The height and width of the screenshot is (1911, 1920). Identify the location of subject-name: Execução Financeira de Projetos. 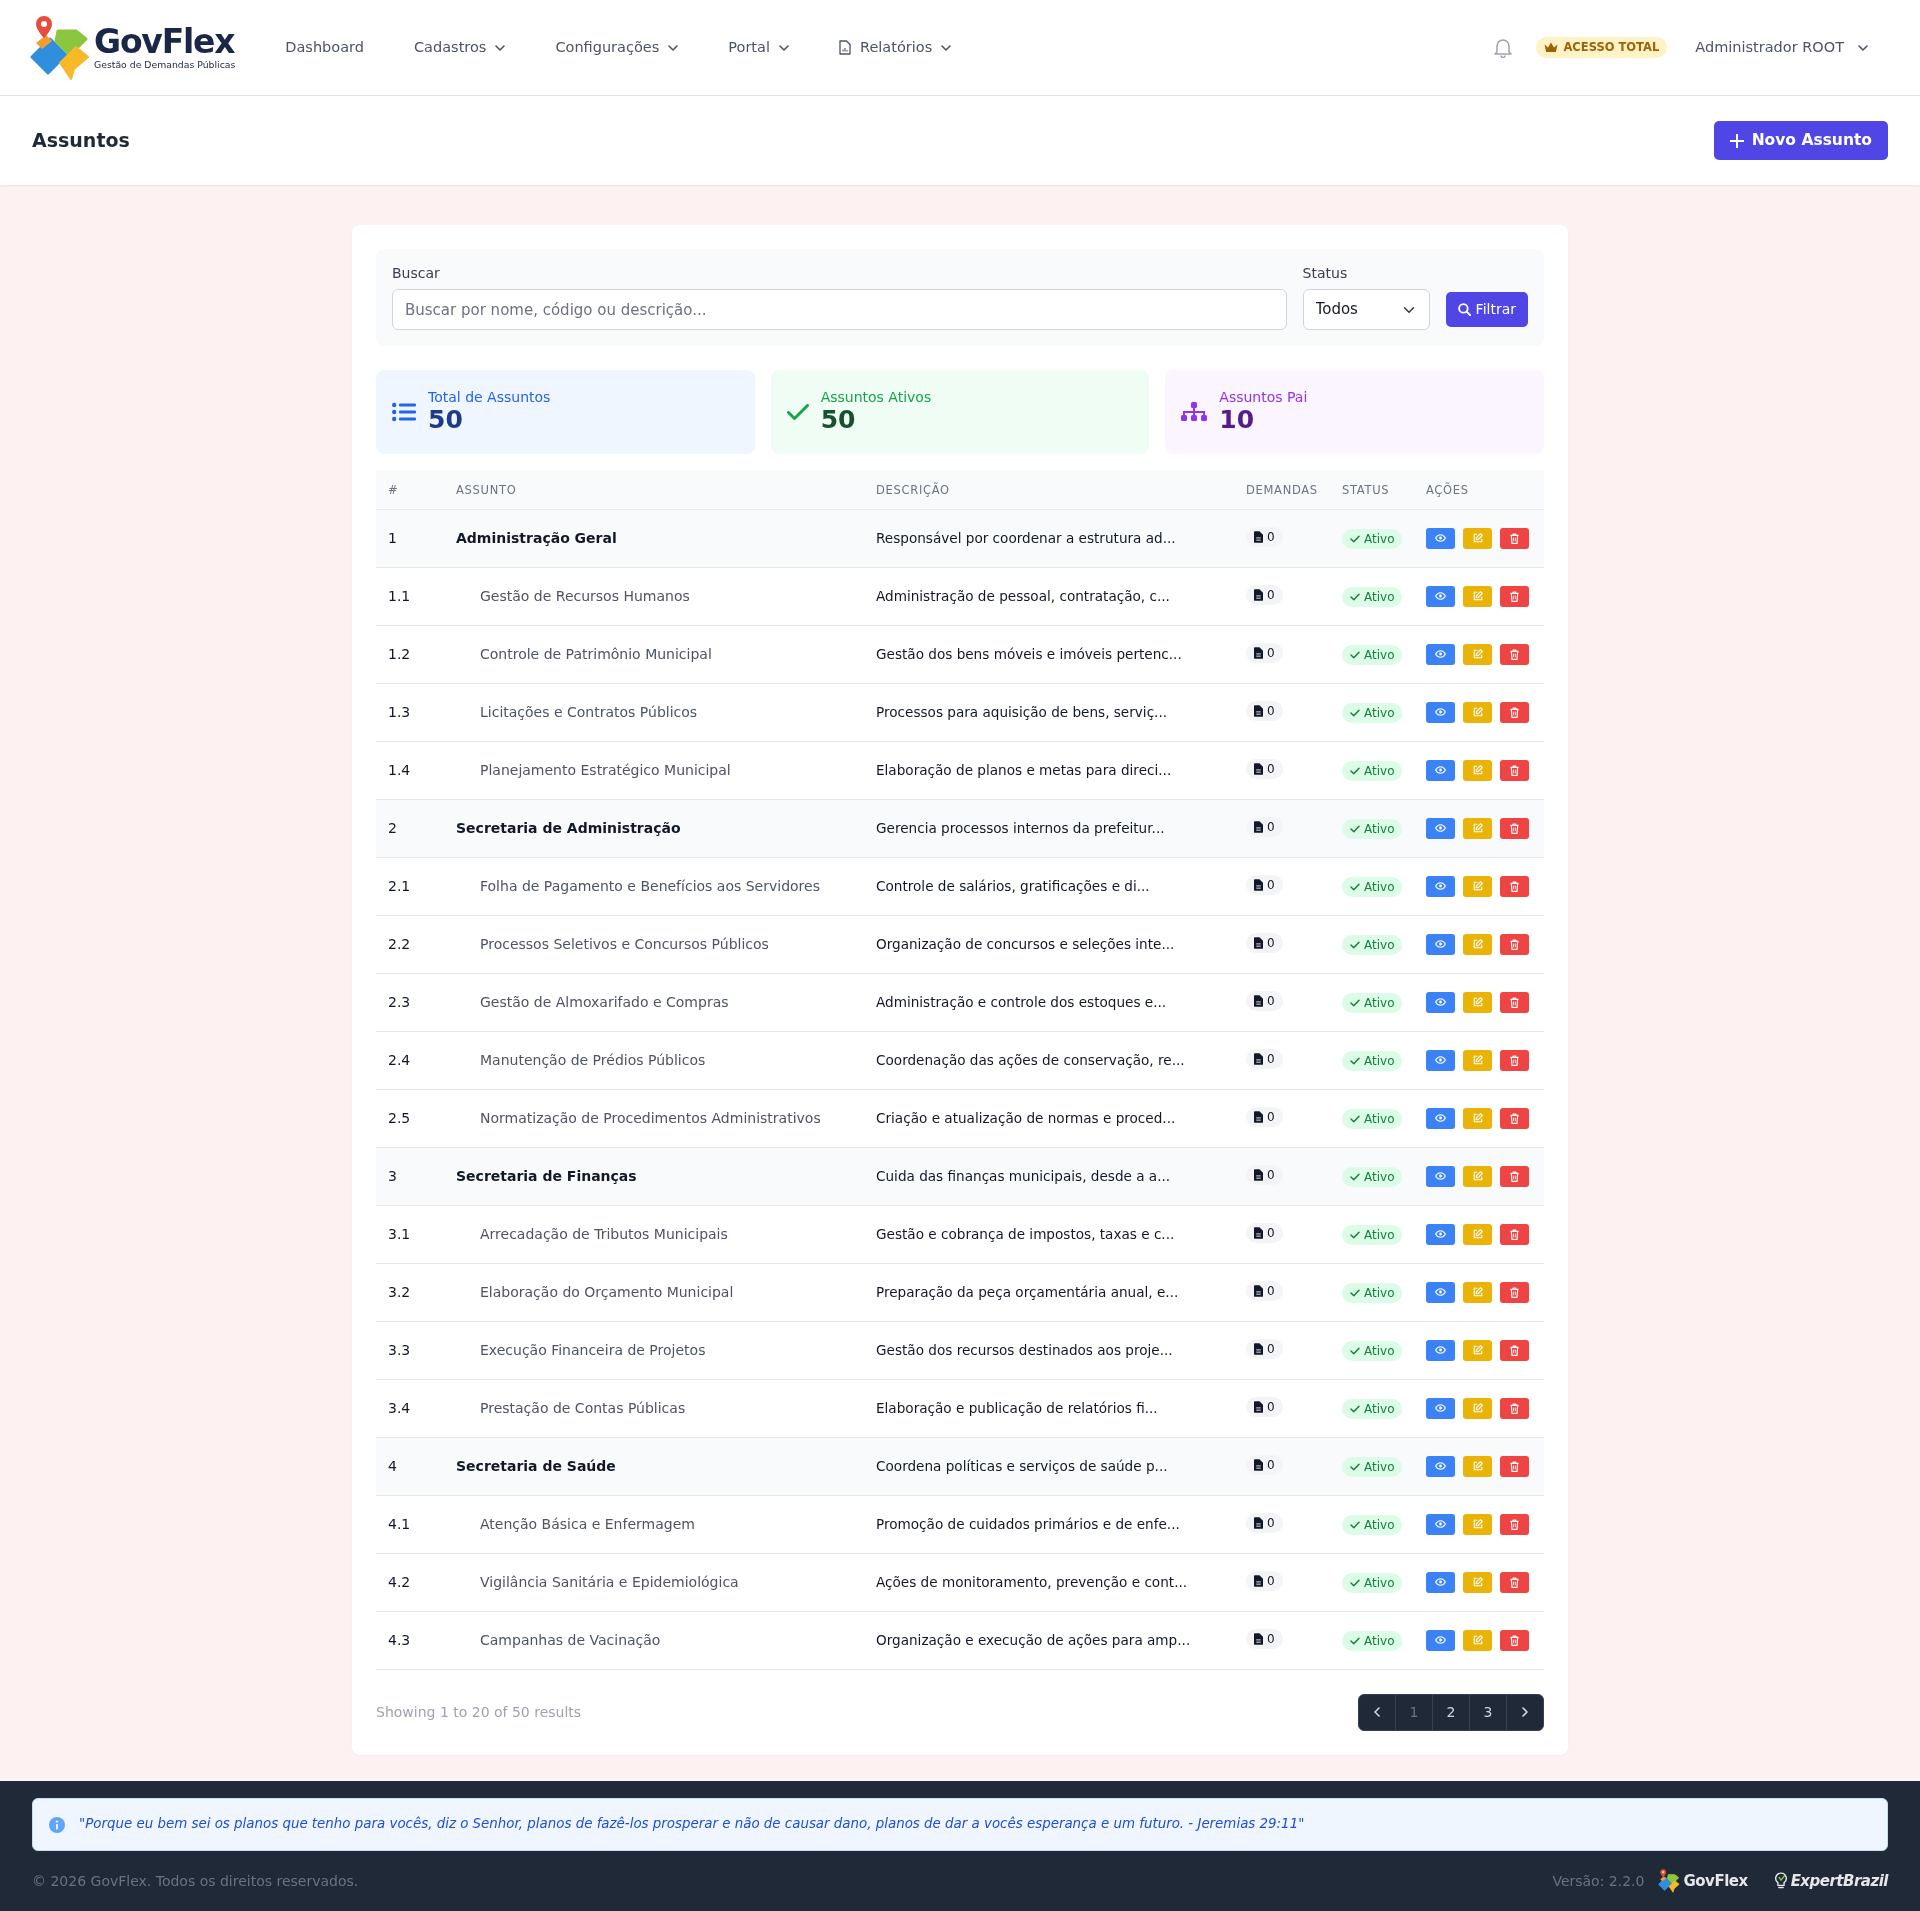
(593, 1349).